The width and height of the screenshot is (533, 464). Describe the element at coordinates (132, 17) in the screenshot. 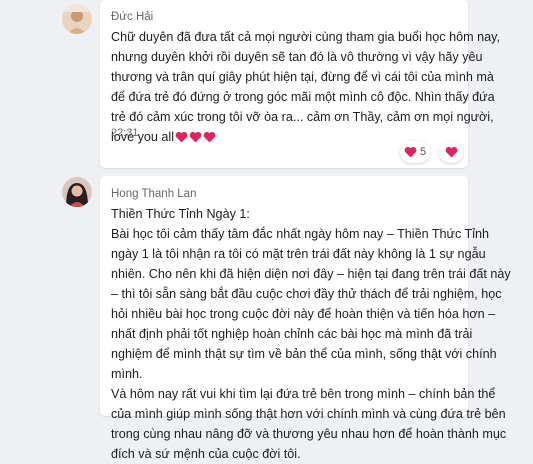

I see `author-name: Đức Hải` at that location.